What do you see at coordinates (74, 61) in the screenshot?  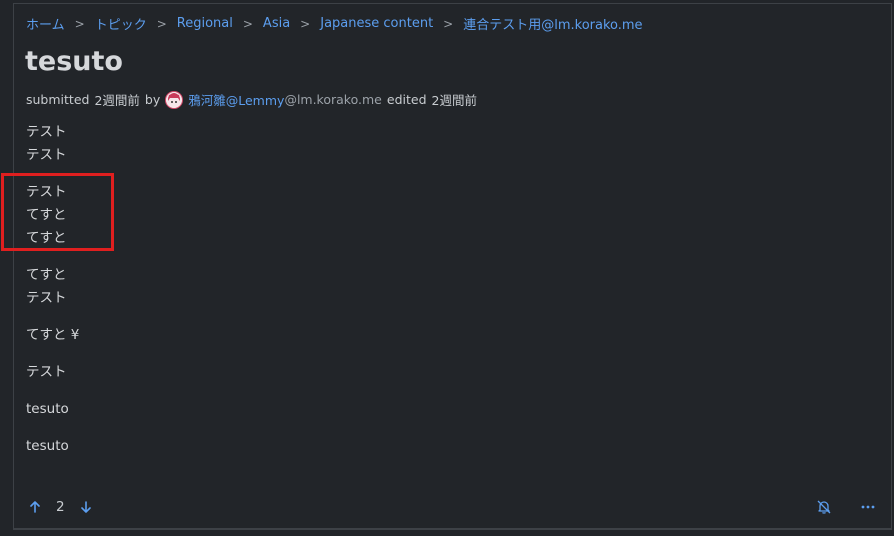 I see `post-title: tesuto` at bounding box center [74, 61].